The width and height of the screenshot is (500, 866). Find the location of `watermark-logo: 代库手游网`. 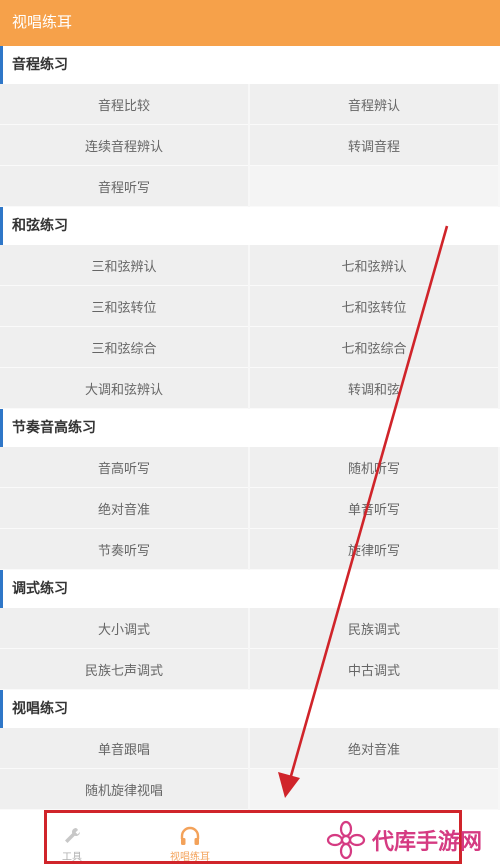

watermark-logo: 代库手游网 is located at coordinates (404, 840).